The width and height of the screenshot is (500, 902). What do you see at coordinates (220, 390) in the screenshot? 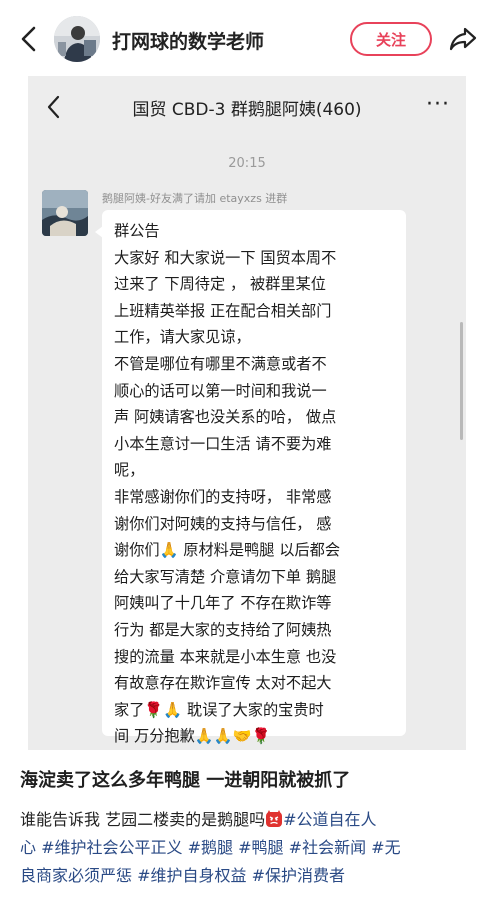
I see `message-line: 顺心的话可以第一时间和我说一` at bounding box center [220, 390].